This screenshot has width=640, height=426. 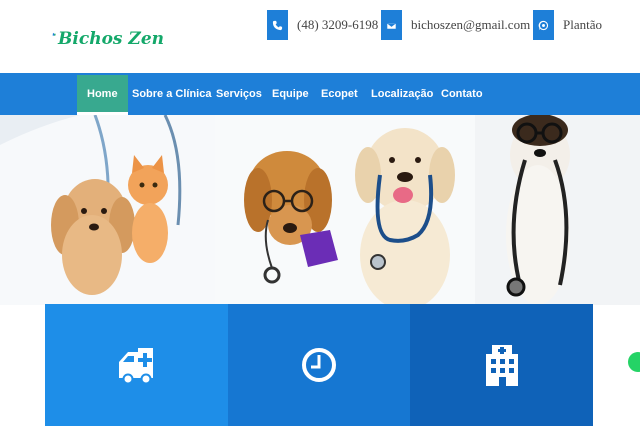 I want to click on nav-servicos: Serviços, so click(x=239, y=94).